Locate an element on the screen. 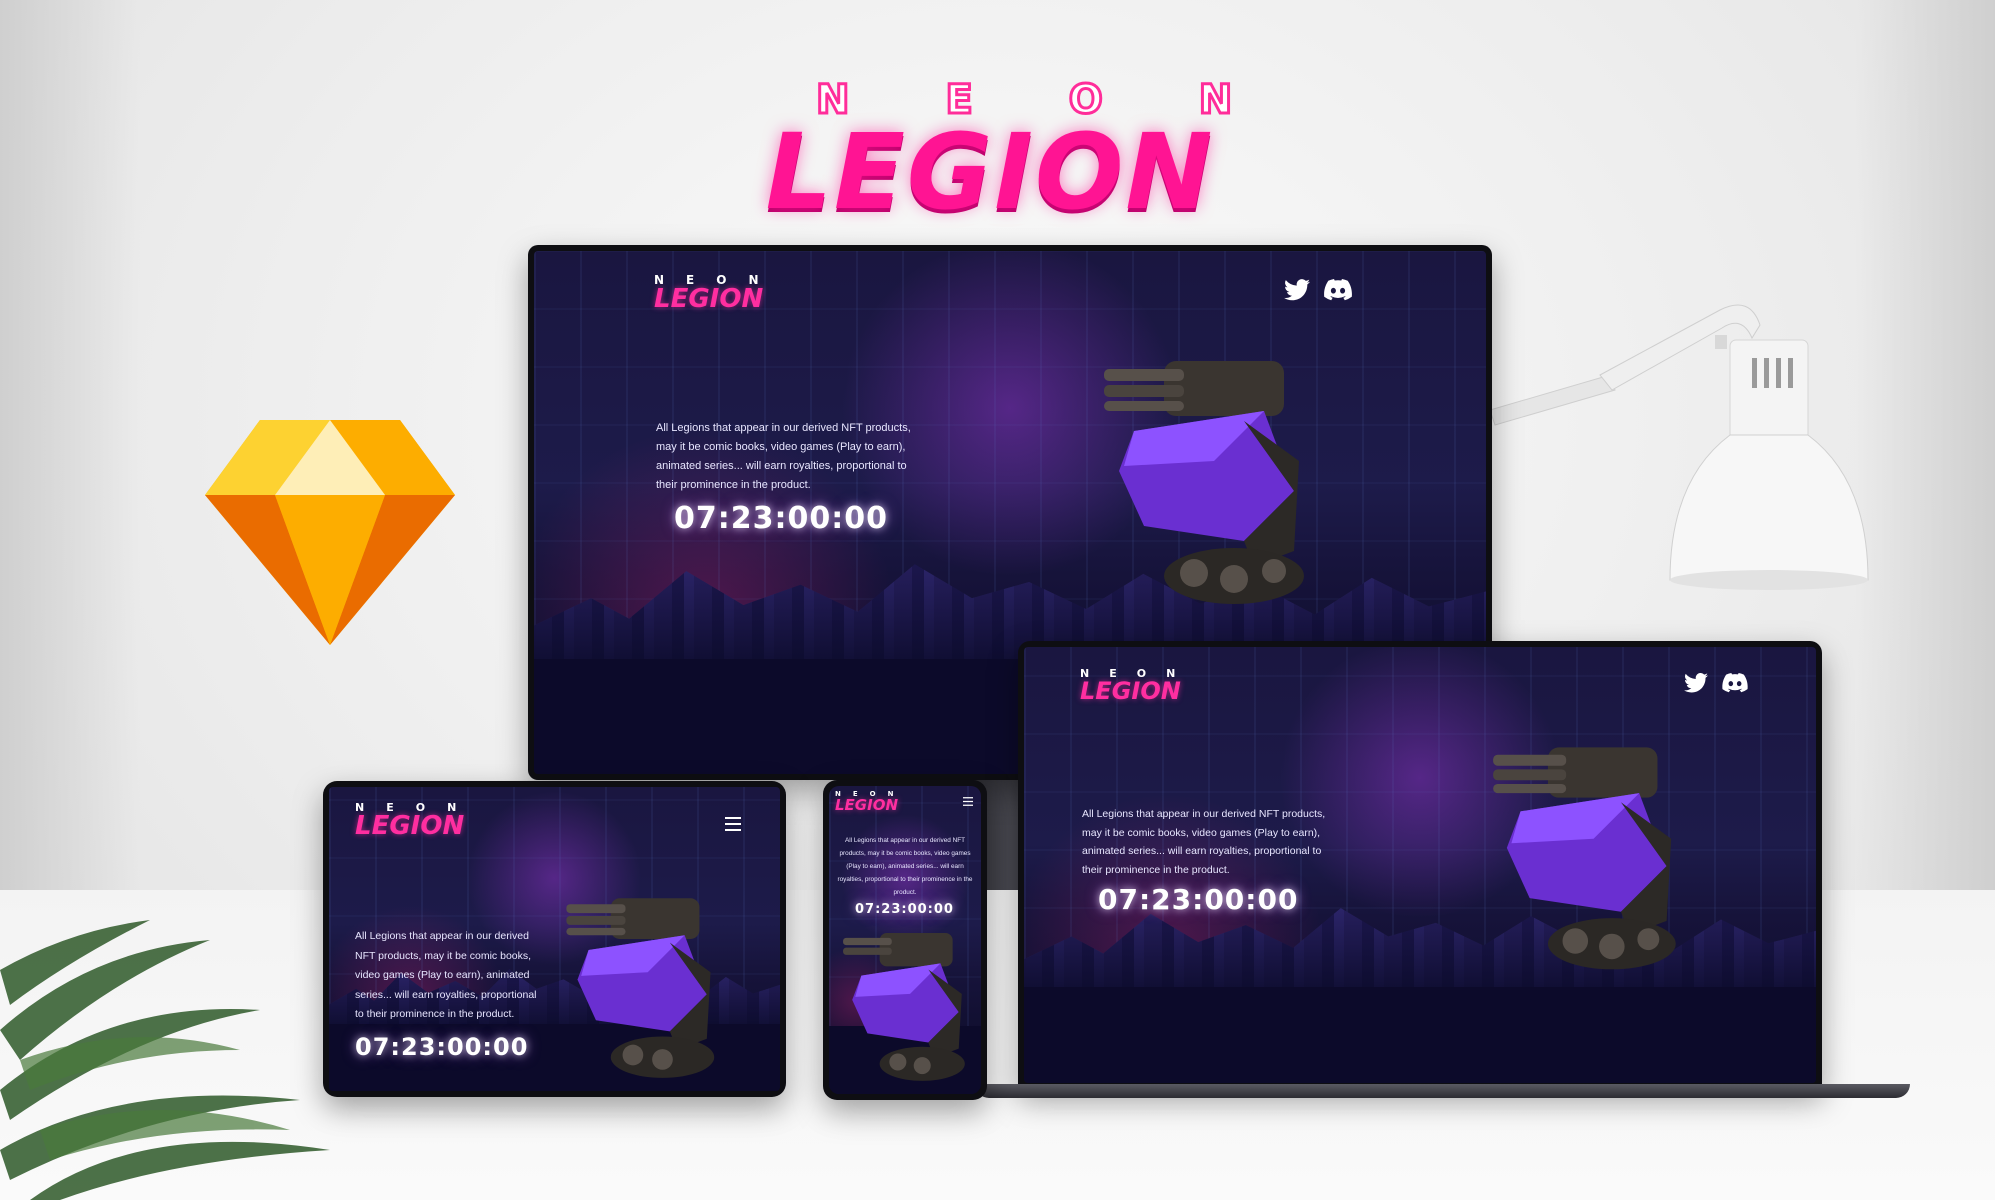 This screenshot has width=1995, height=1200. desktop-site-logo-main: LEGION is located at coordinates (709, 299).